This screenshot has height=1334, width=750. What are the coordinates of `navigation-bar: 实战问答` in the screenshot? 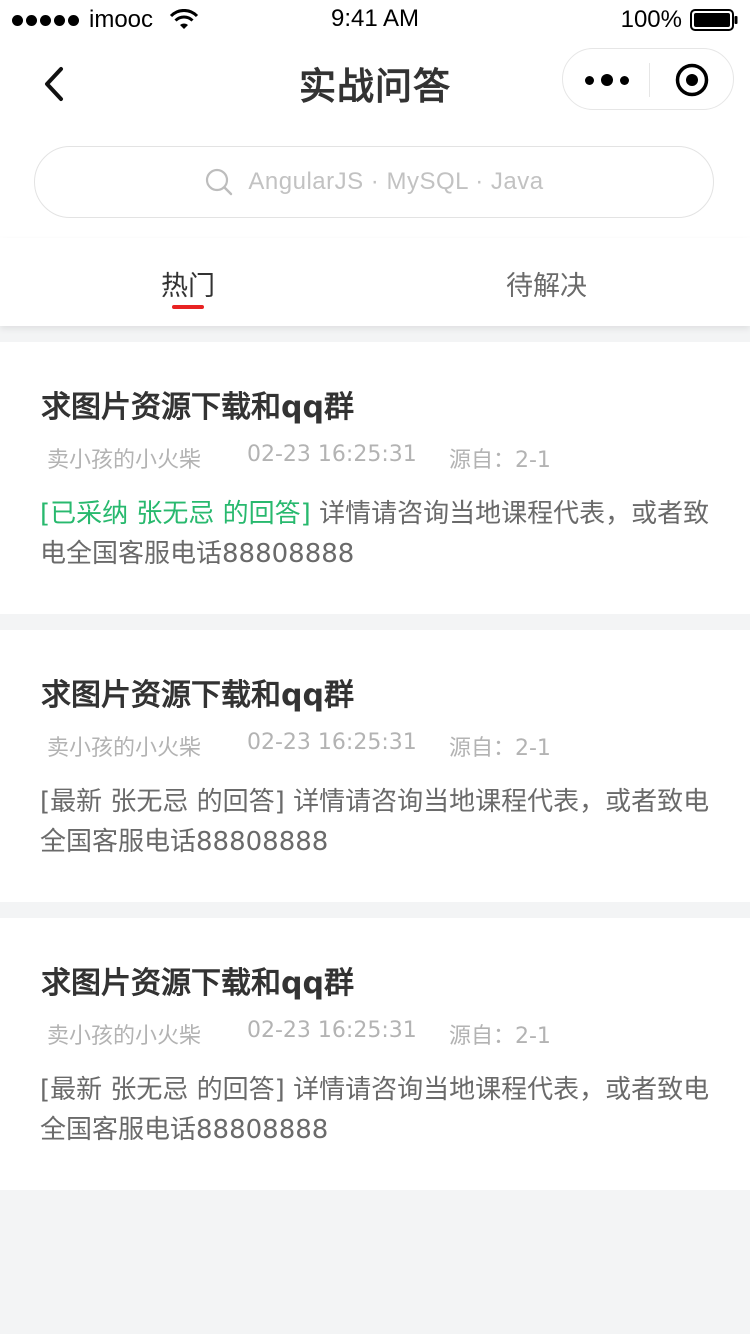 It's located at (375, 83).